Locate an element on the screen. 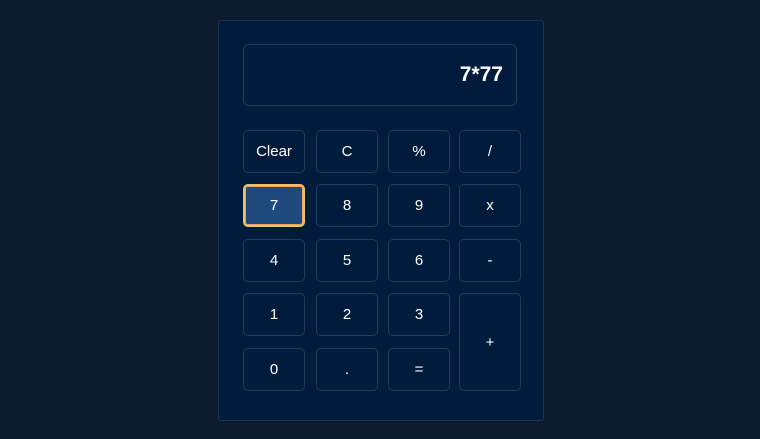  decimal-point-button: . is located at coordinates (347, 369).